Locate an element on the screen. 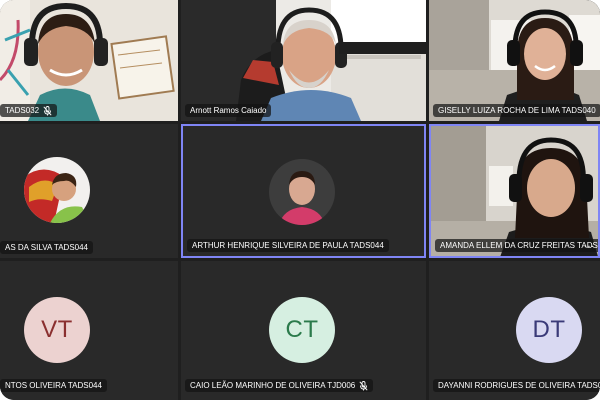 The image size is (600, 400). participant-name-tag: Arnott Ramos Caiado is located at coordinates (228, 110).